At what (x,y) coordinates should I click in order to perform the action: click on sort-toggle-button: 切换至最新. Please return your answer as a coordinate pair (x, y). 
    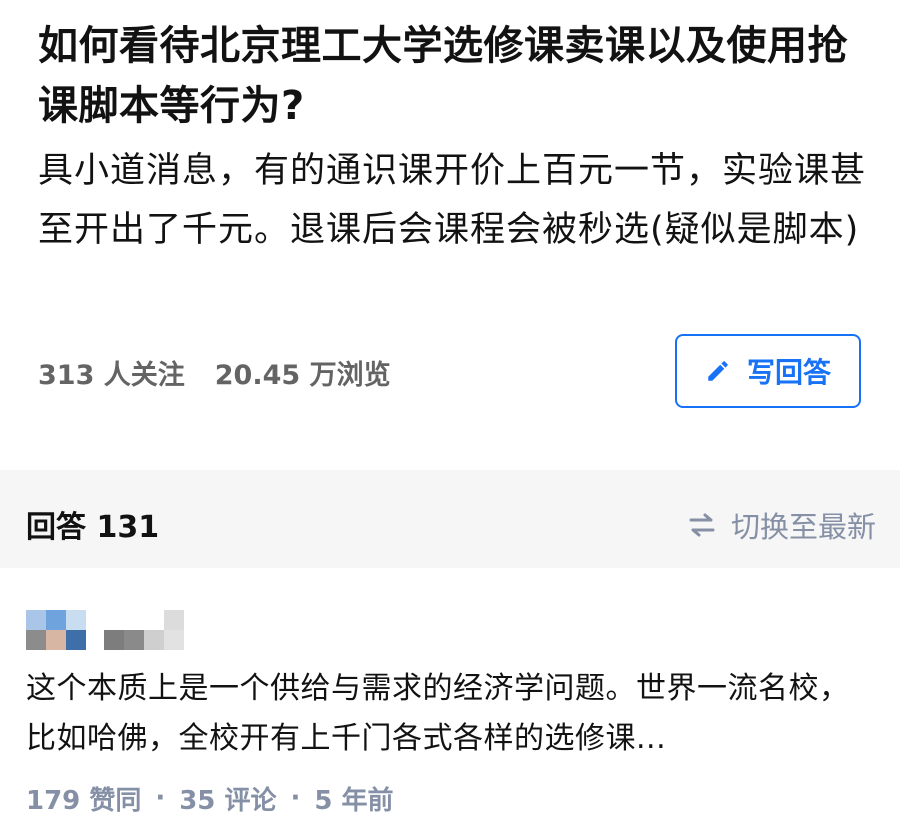
    Looking at the image, I should click on (781, 525).